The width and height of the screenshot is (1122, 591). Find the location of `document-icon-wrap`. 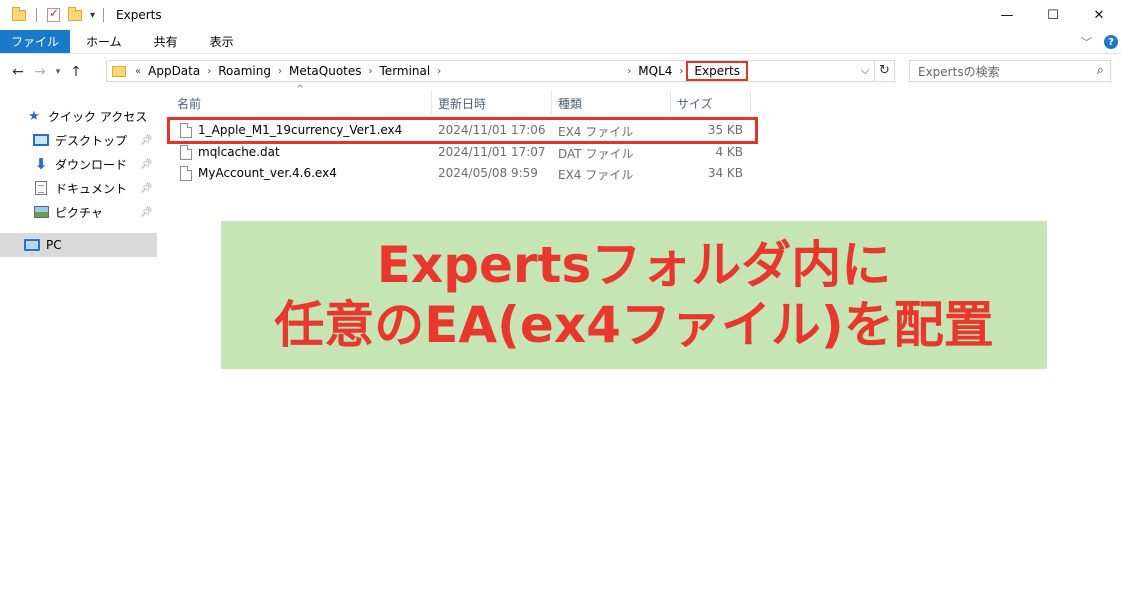

document-icon-wrap is located at coordinates (41, 188).